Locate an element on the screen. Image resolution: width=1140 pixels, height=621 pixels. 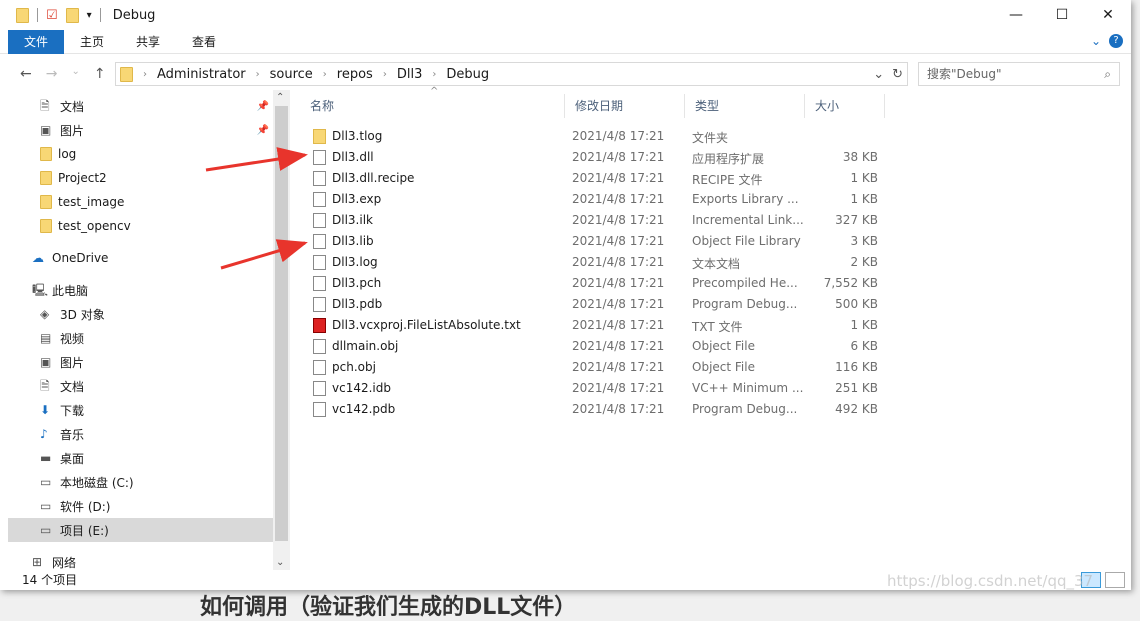
red-arrow-dll is located at coordinates (256, 159).